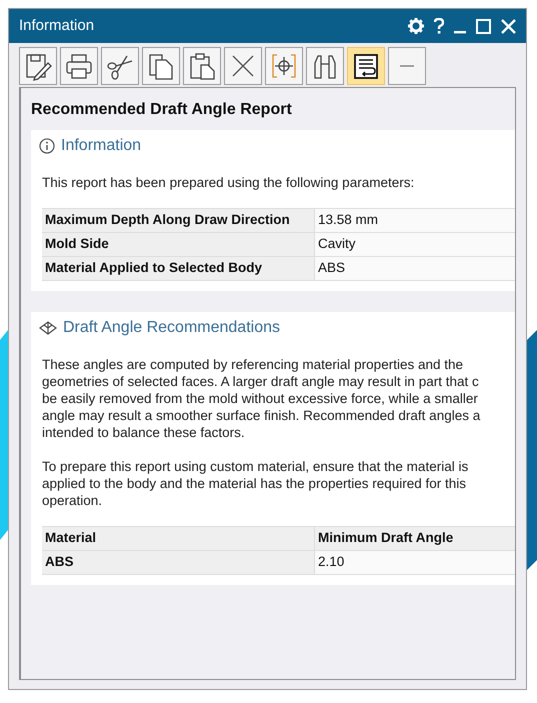 This screenshot has width=537, height=703. I want to click on settings-icon, so click(416, 26).